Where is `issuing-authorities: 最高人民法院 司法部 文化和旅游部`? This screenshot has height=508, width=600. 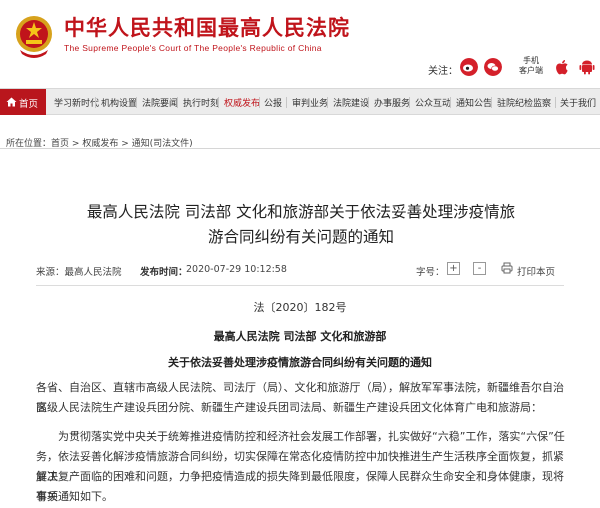
issuing-authorities: 最高人民法院 司法部 文化和旅游部 is located at coordinates (300, 336).